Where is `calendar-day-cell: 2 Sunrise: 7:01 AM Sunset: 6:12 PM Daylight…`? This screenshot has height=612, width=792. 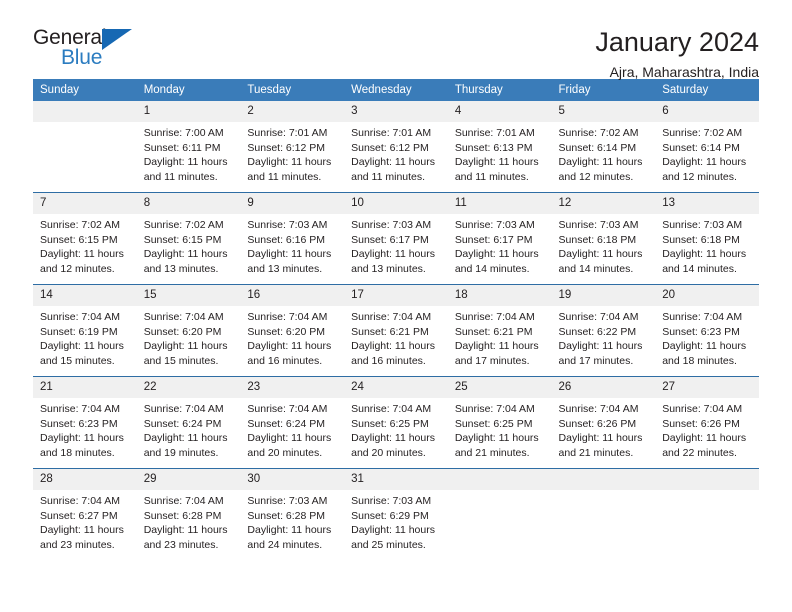
calendar-day-cell: 2 Sunrise: 7:01 AM Sunset: 6:12 PM Daylight… is located at coordinates (292, 147).